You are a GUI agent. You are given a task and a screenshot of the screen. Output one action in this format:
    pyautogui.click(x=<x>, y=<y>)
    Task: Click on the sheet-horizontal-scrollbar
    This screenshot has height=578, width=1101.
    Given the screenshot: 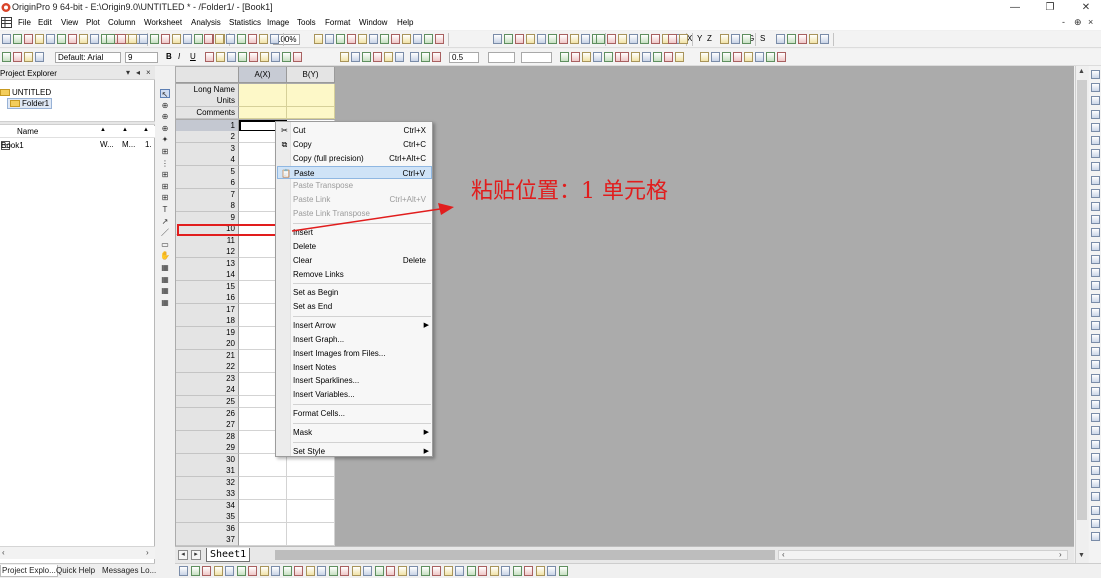 What is the action you would take?
    pyautogui.click(x=525, y=555)
    